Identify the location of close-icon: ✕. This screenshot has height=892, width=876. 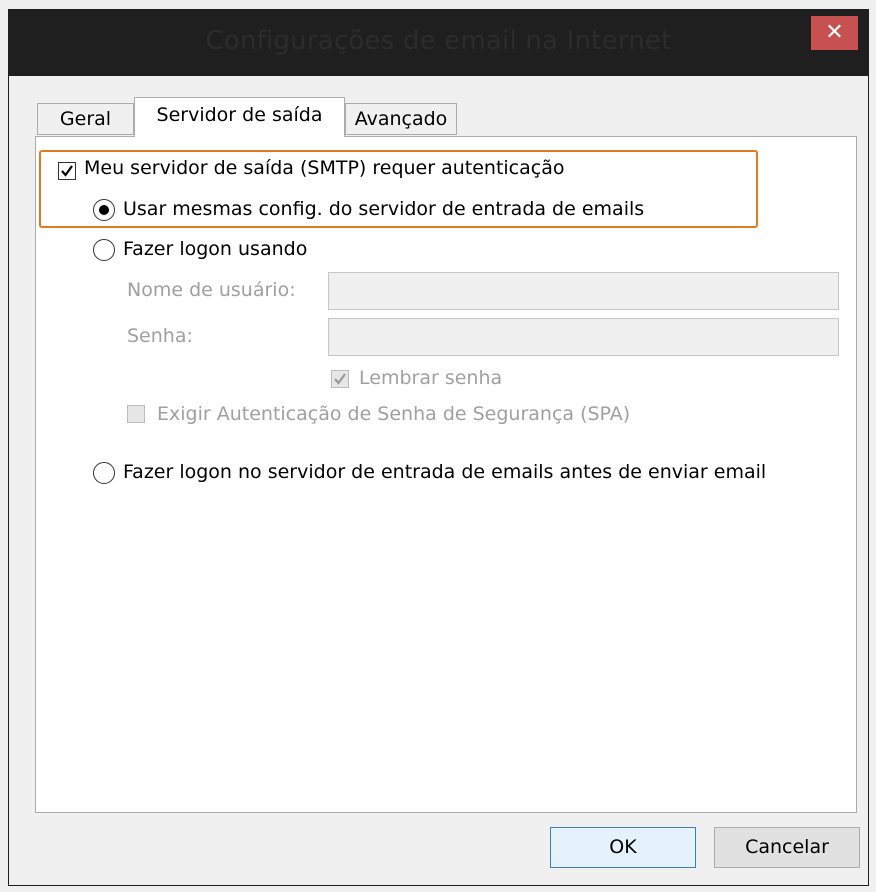
(834, 32).